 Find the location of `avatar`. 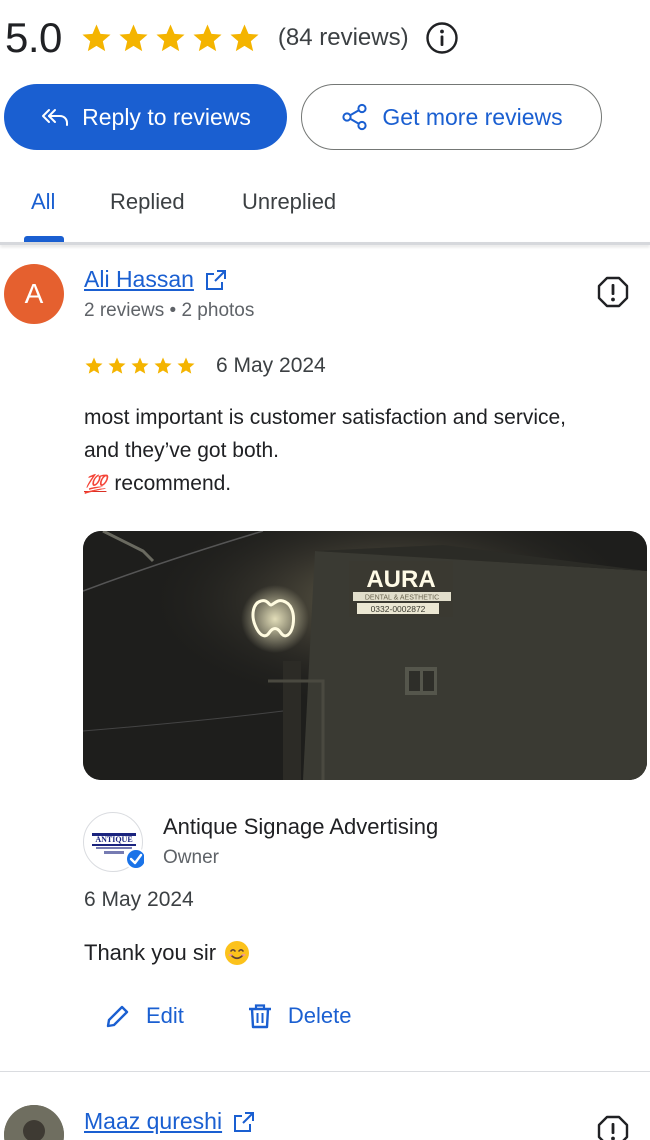

avatar is located at coordinates (34, 1122).